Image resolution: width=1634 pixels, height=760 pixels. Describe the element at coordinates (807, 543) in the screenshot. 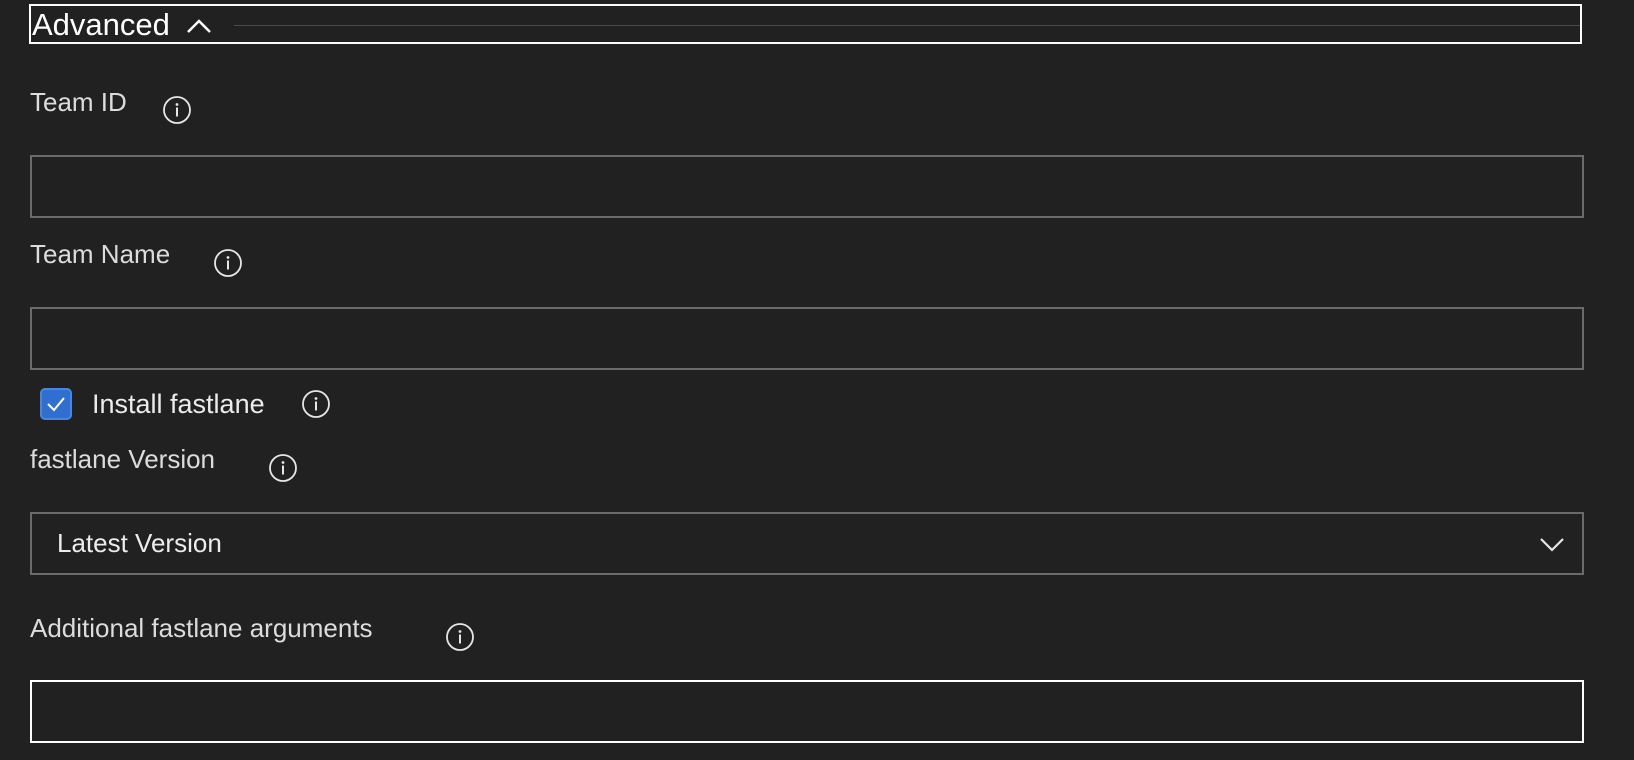

I see `fastlane-version-select: Latest Version` at that location.